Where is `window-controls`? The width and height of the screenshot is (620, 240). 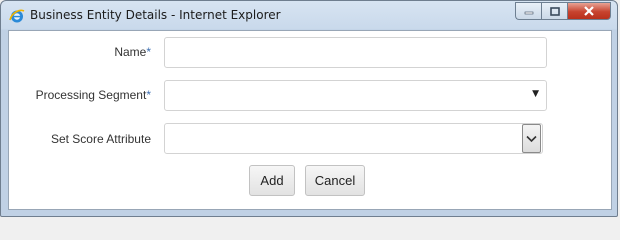 window-controls is located at coordinates (563, 11).